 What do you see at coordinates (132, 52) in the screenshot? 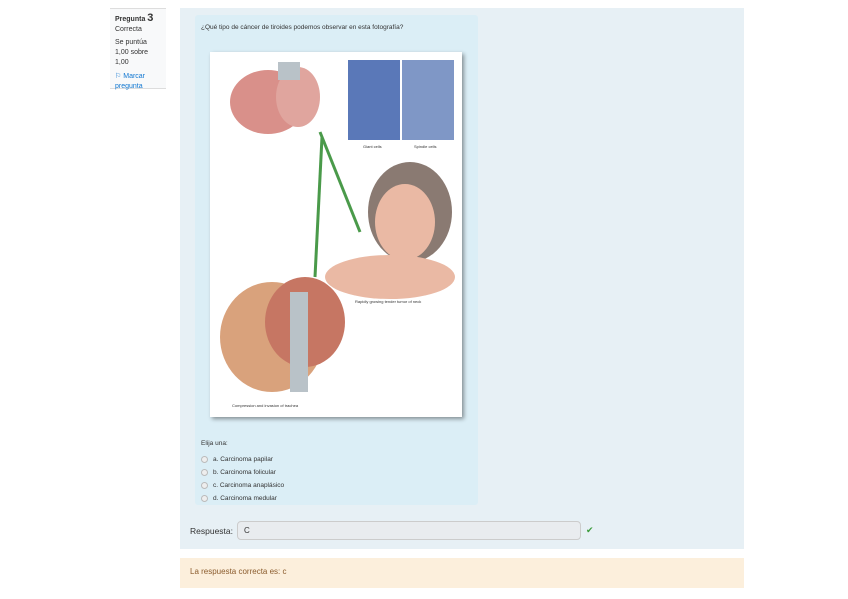
I see `question-grade: Se puntúa 1,00 sobre 1,00` at bounding box center [132, 52].